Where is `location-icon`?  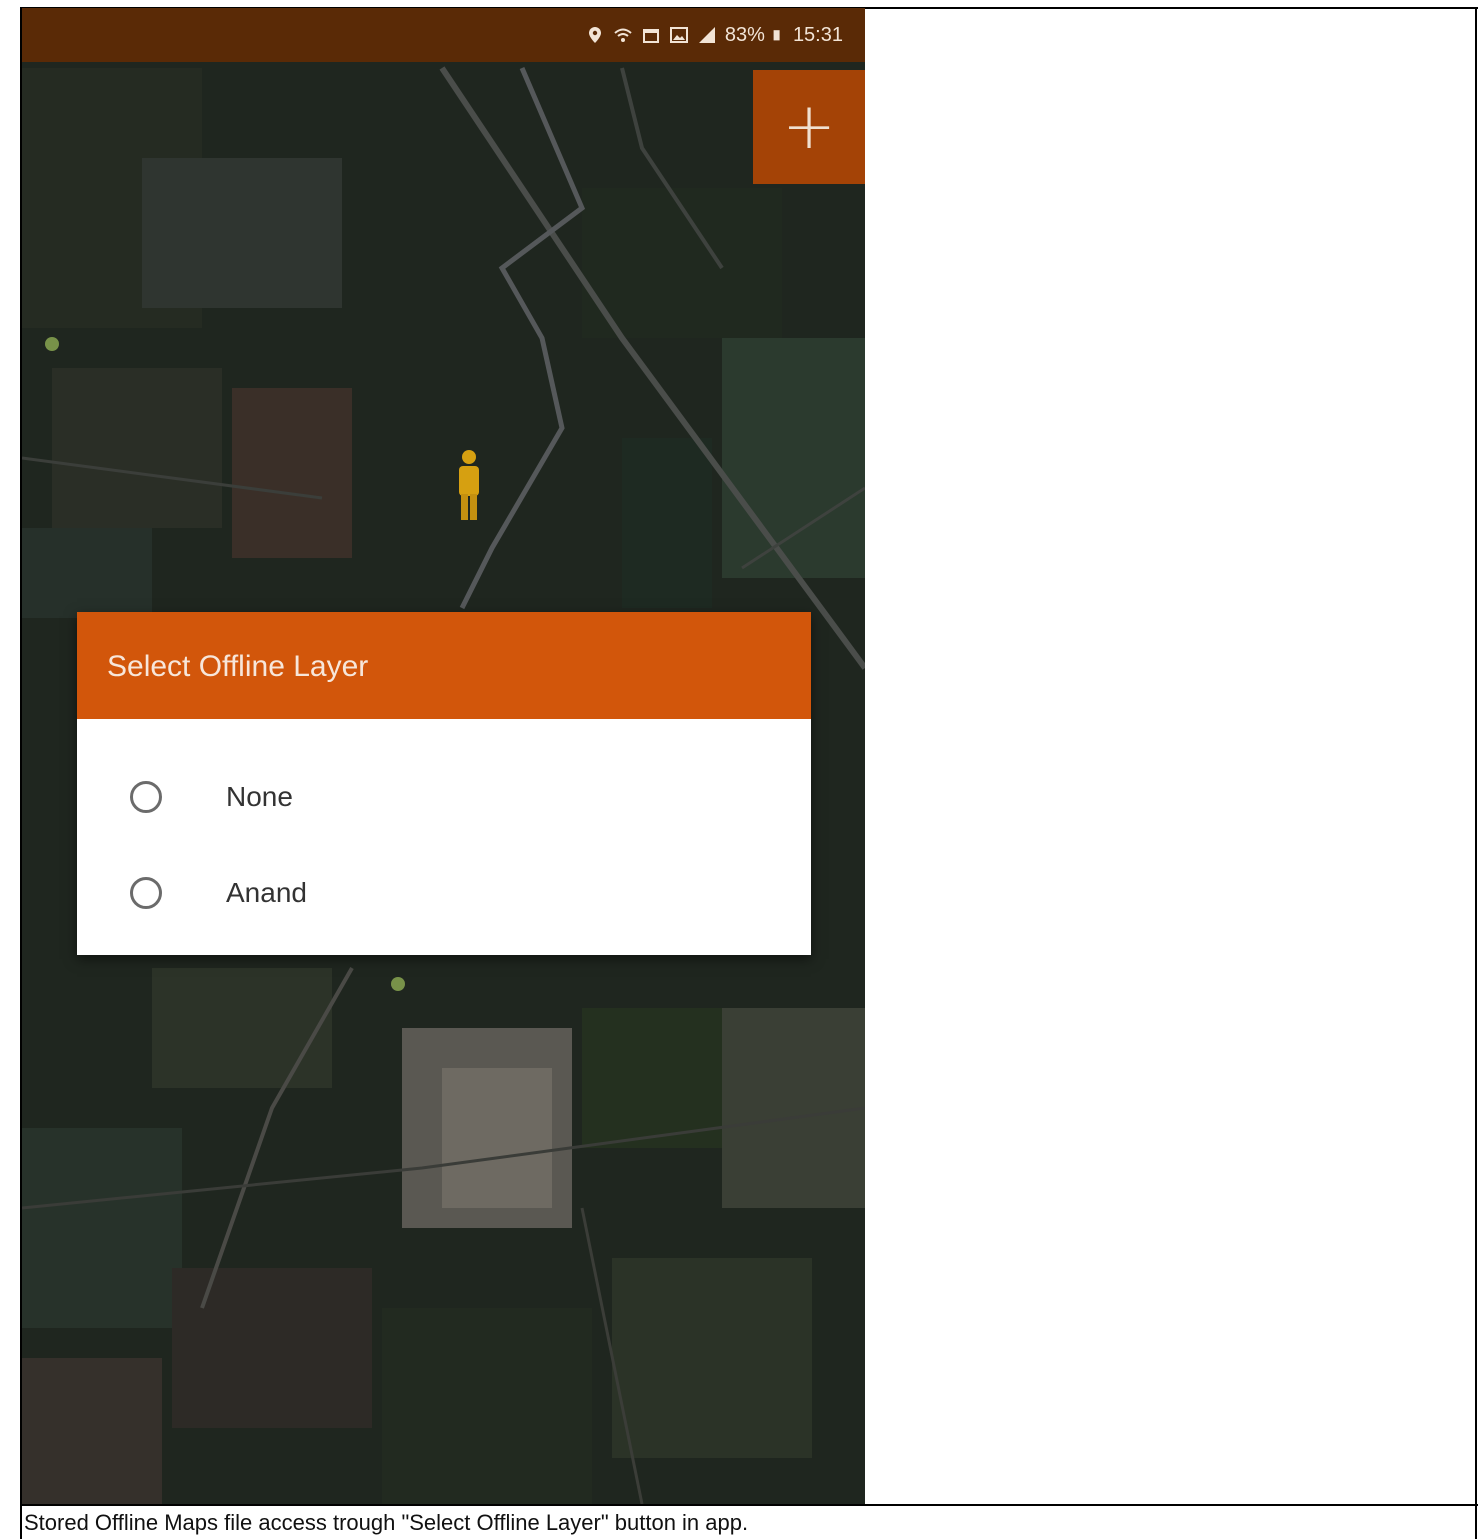 location-icon is located at coordinates (594, 35).